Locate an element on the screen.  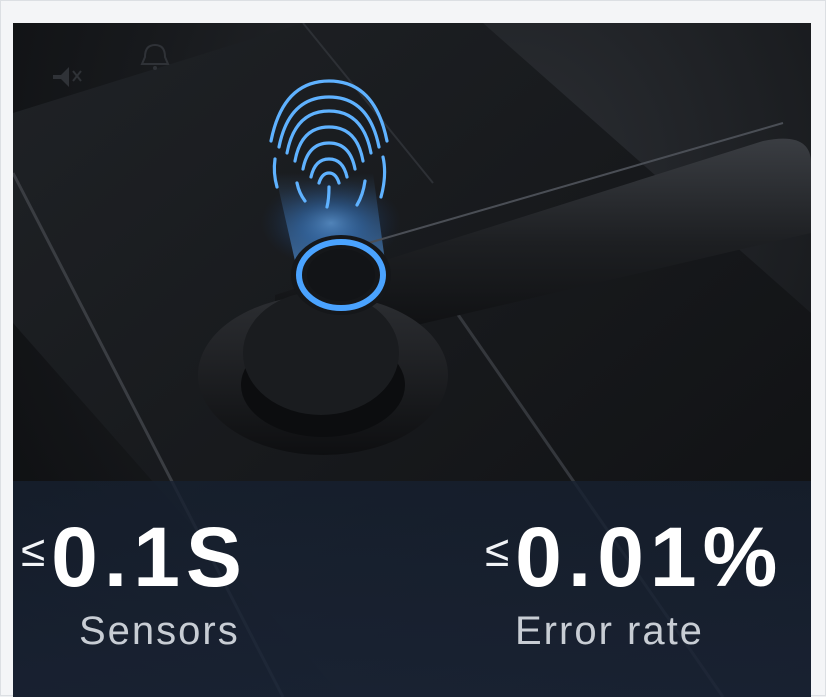
error-rate-value: 0.01% is located at coordinates (649, 557).